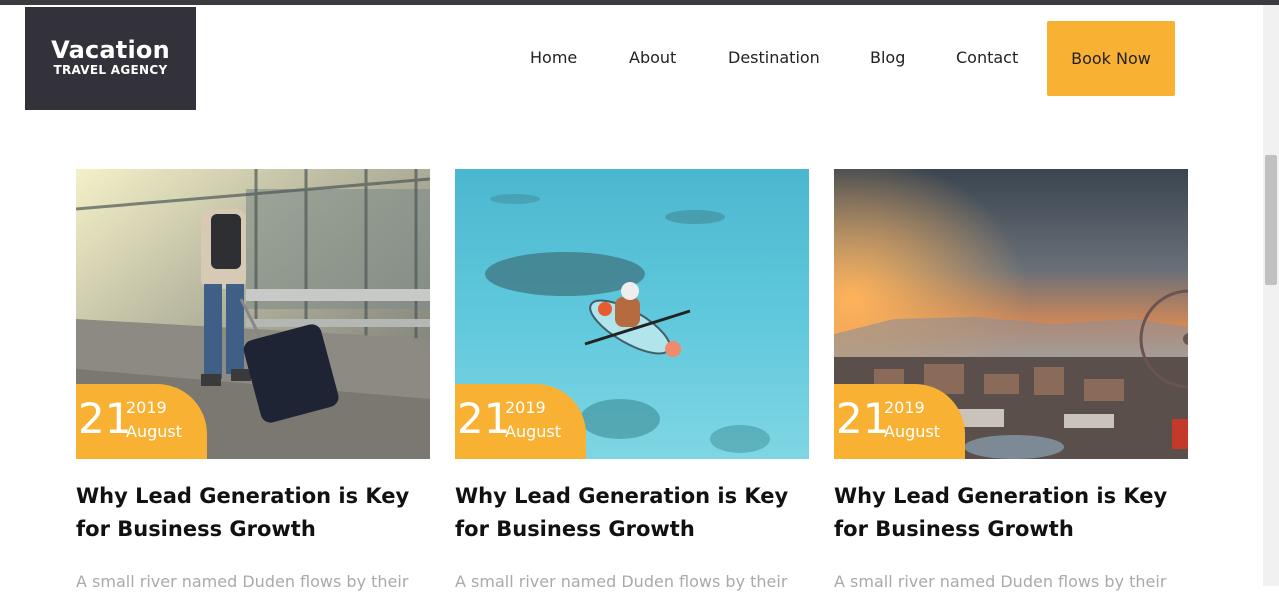  Describe the element at coordinates (553, 58) in the screenshot. I see `nav-home: Home` at that location.